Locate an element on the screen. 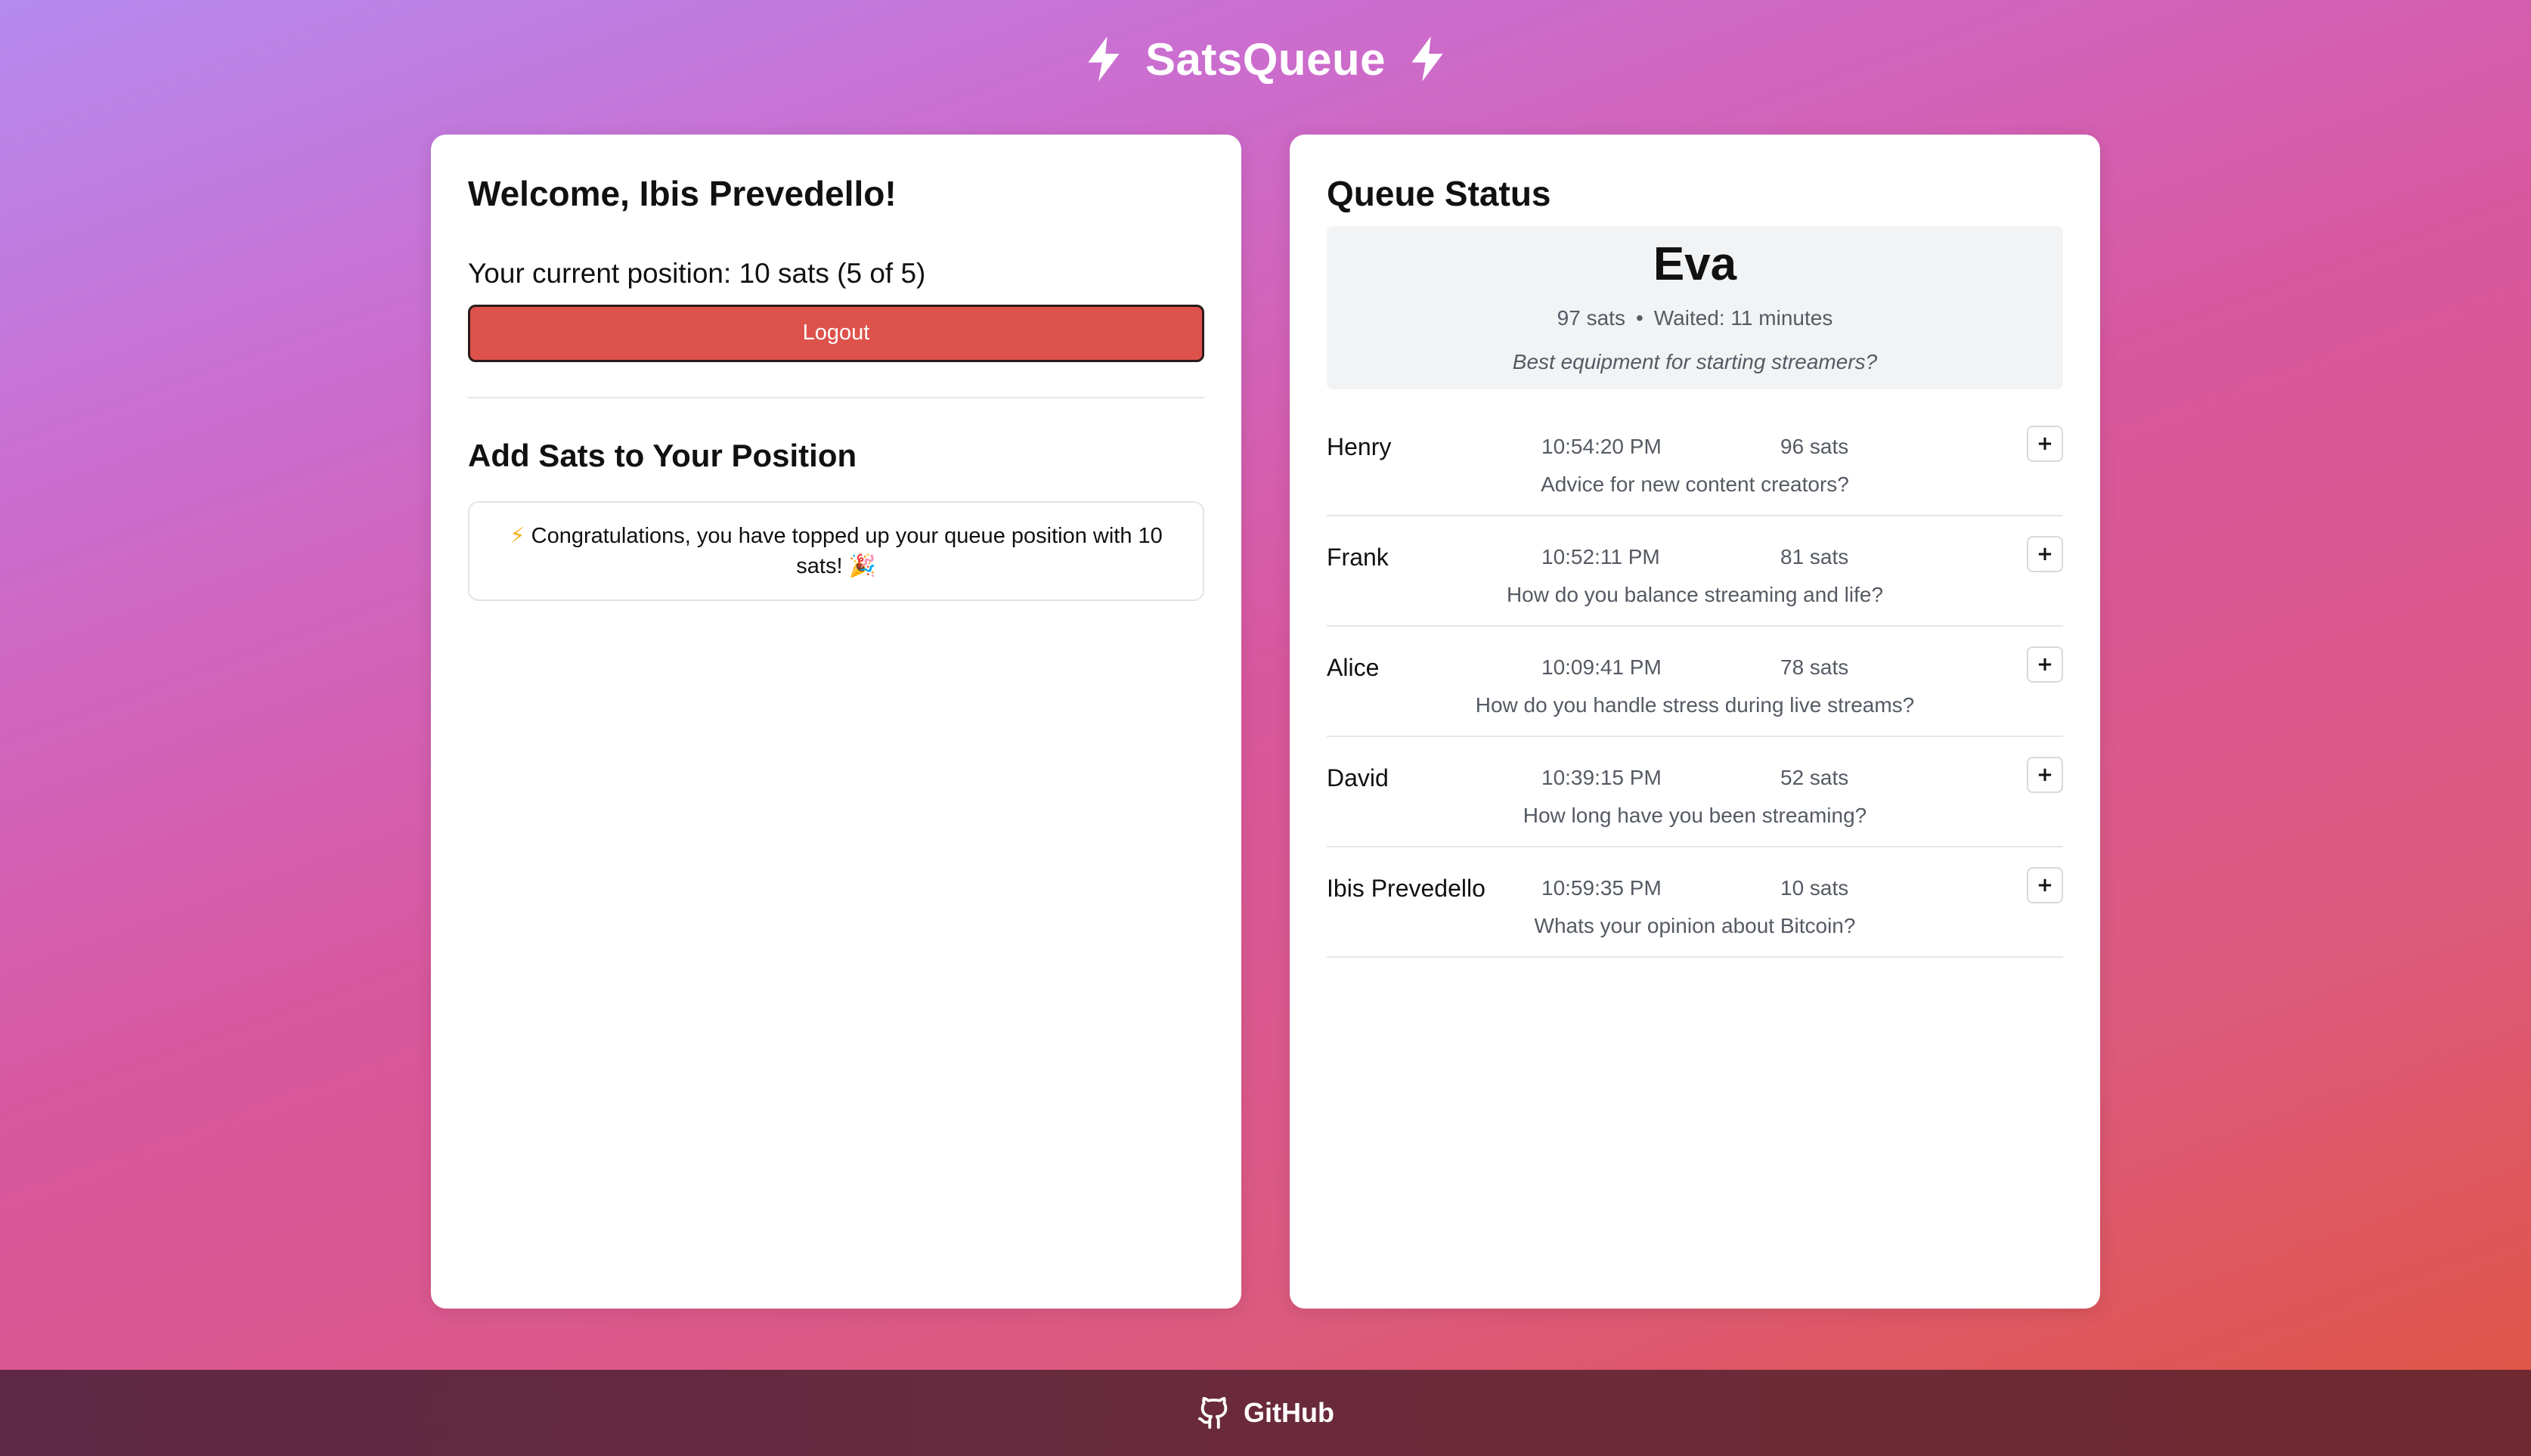 The height and width of the screenshot is (1456, 2531). queue-item-time: 10:39:15 PM is located at coordinates (1602, 777).